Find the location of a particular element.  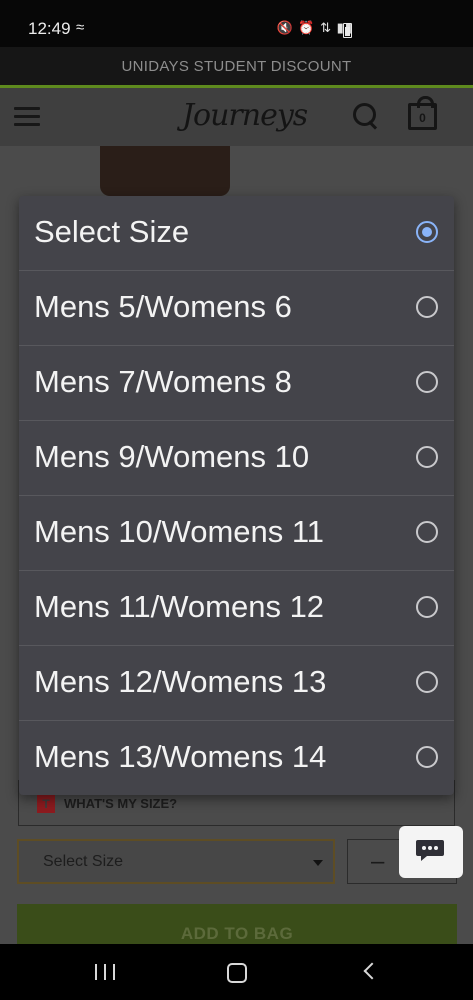

quantity-minus-button: – is located at coordinates (377, 862).